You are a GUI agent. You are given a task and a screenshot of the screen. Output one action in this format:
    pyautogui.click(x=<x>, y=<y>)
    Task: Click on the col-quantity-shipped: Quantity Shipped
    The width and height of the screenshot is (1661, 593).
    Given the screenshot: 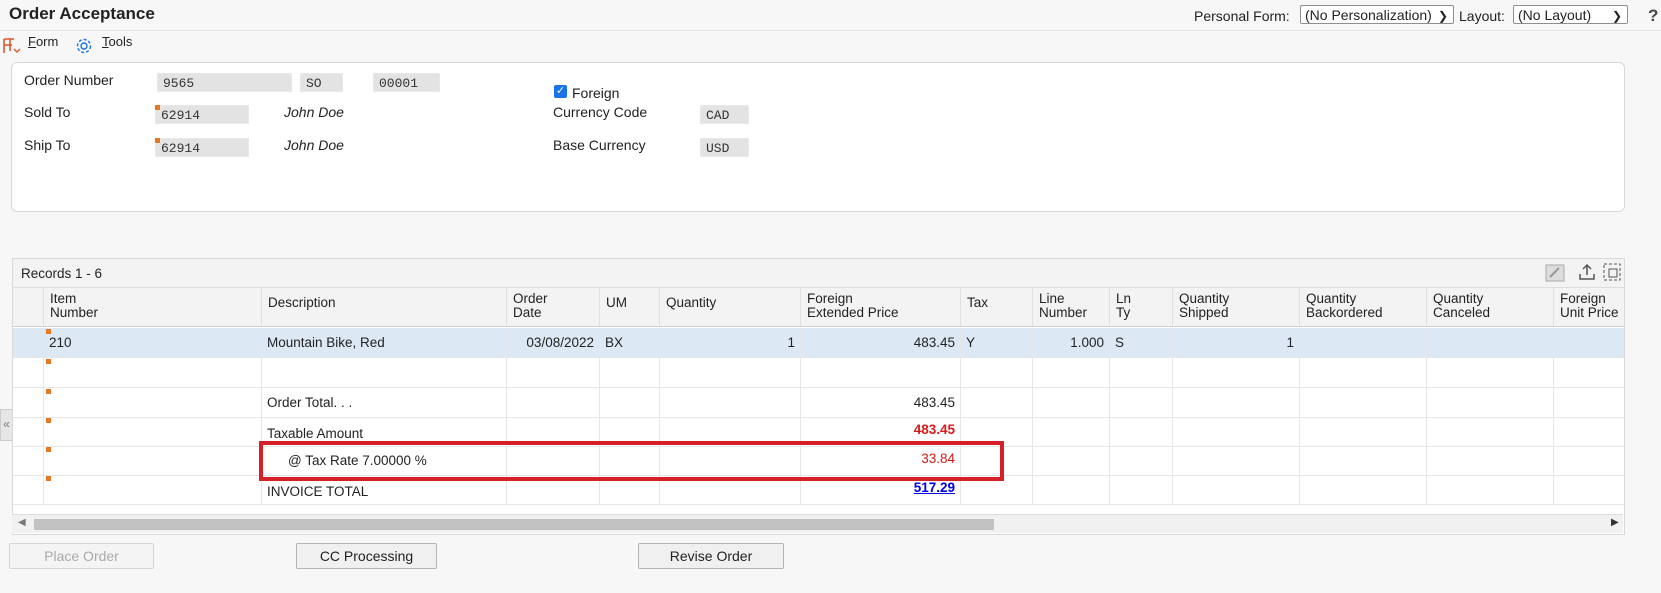 What is the action you would take?
    pyautogui.click(x=1236, y=307)
    